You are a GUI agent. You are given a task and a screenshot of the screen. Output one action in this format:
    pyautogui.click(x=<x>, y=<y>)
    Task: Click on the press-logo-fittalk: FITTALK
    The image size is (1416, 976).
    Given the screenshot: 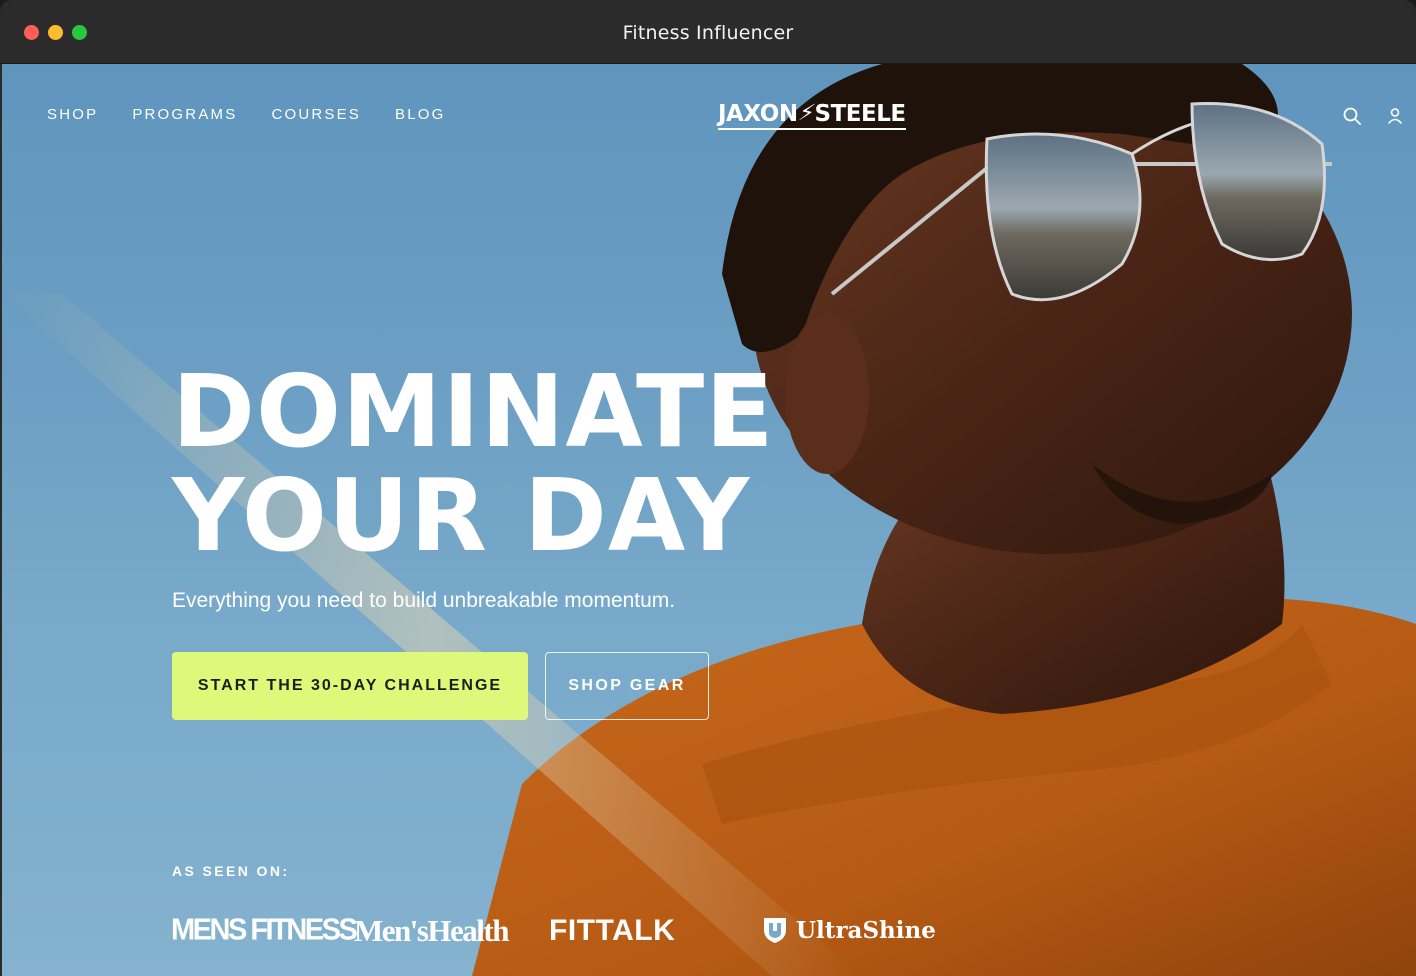 What is the action you would take?
    pyautogui.click(x=612, y=930)
    